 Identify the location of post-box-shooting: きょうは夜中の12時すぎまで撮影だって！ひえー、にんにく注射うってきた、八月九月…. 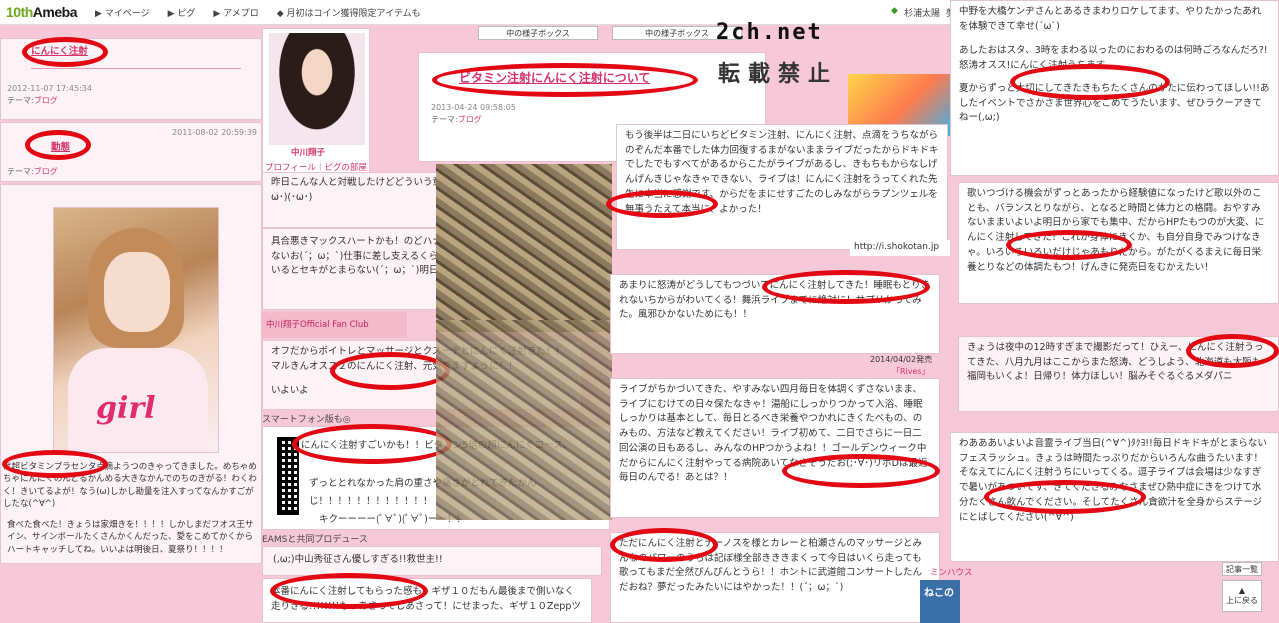
(1118, 374).